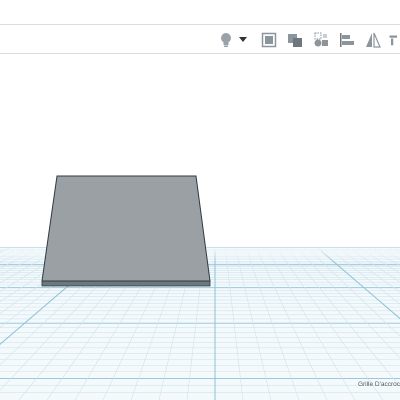 Image resolution: width=400 pixels, height=400 pixels. I want to click on dropdown-arrow-icon, so click(243, 39).